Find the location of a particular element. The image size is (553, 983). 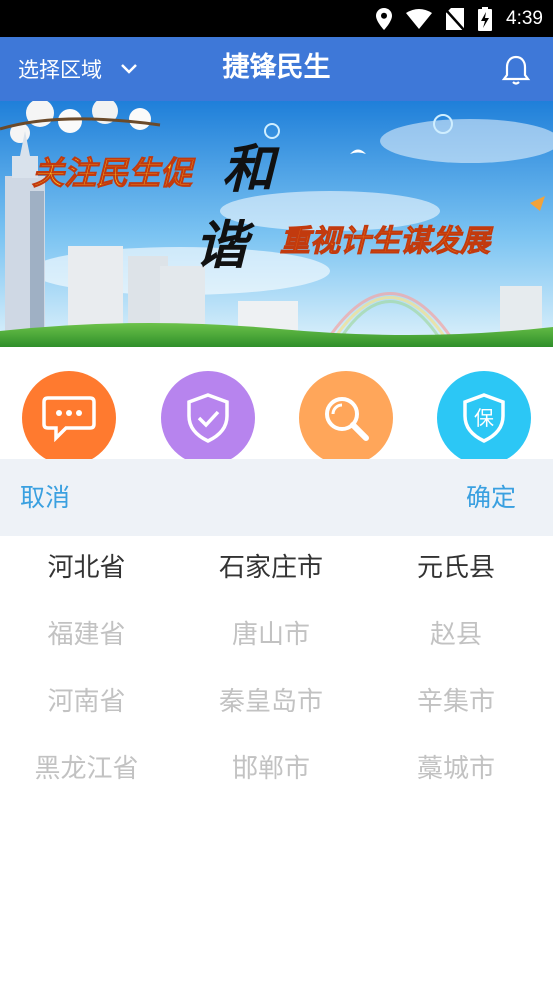

banner-text-he: 和 is located at coordinates (251, 169).